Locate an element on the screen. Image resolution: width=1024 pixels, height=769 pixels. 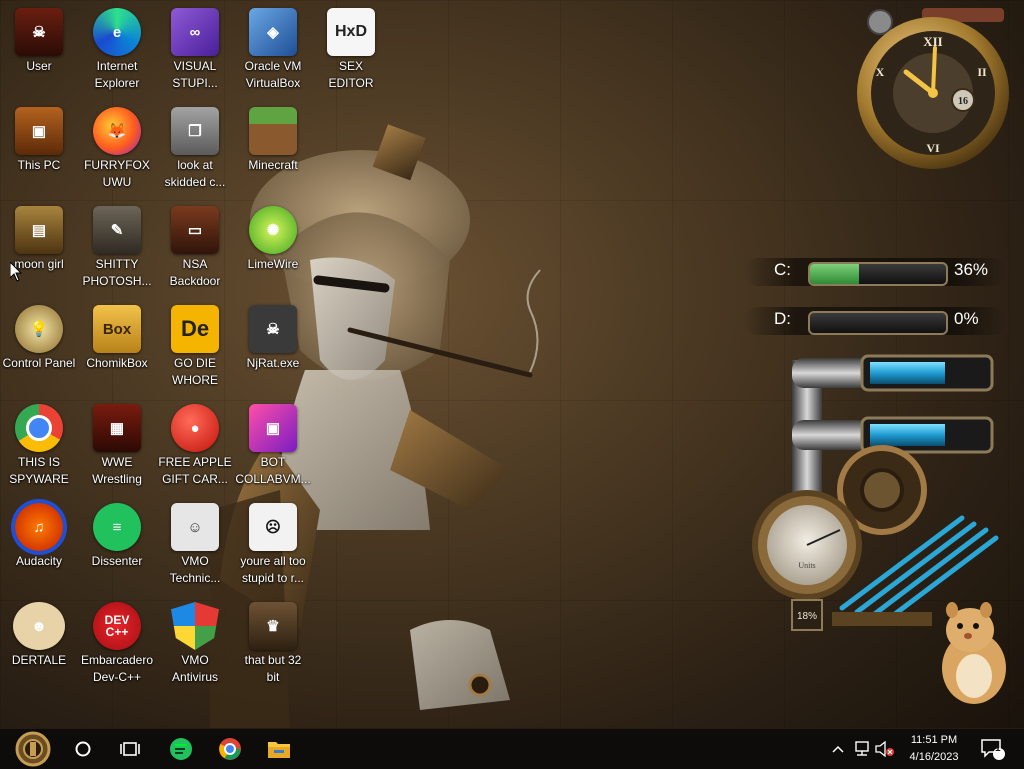
desktop-icon-this-pc: ▣ This PC is located at coordinates (39, 136).